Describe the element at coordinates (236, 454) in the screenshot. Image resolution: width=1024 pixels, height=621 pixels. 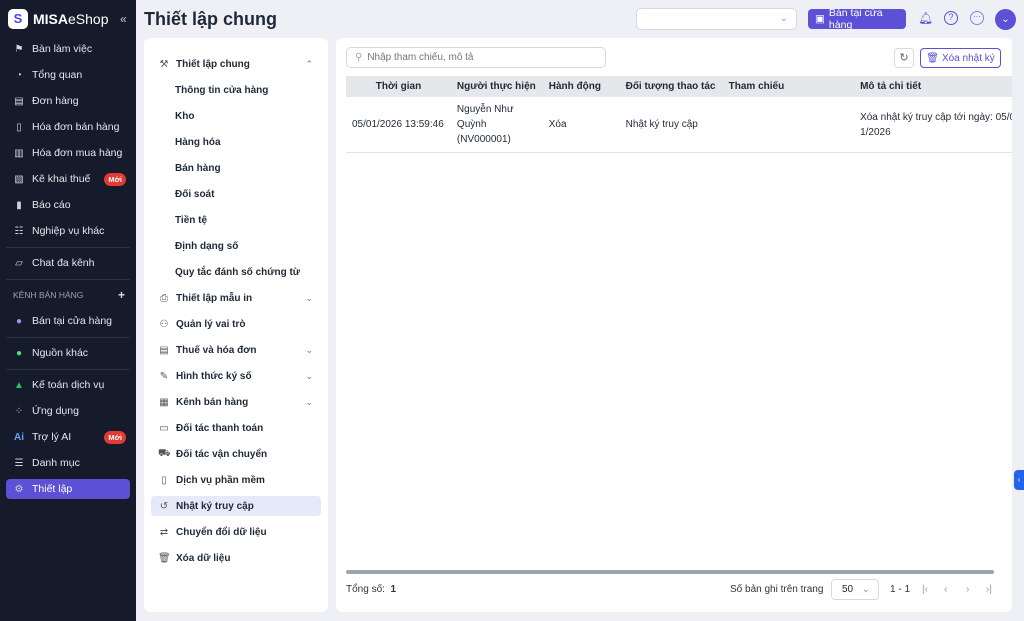
I see `settings-item-15: ⛟ Đối tác vận chuyển` at that location.